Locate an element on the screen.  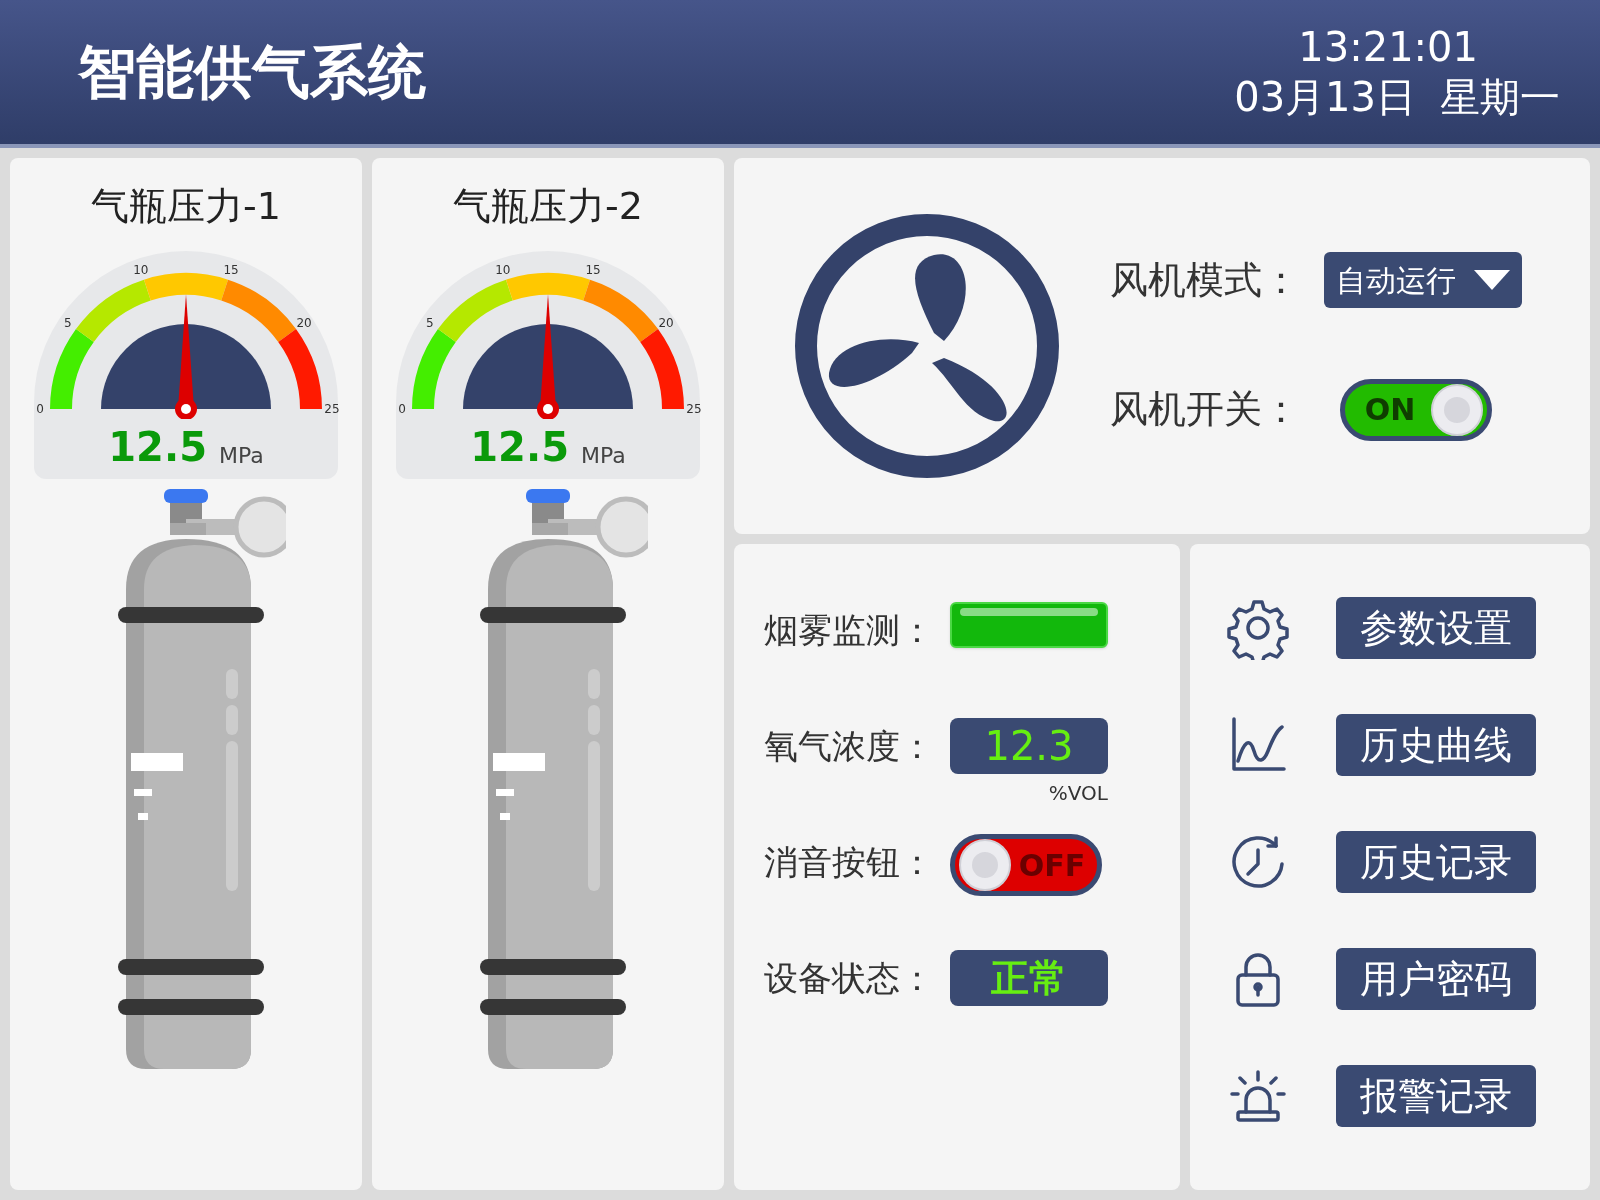
monitor-label: 烟雾监测： is located at coordinates (848, 630).